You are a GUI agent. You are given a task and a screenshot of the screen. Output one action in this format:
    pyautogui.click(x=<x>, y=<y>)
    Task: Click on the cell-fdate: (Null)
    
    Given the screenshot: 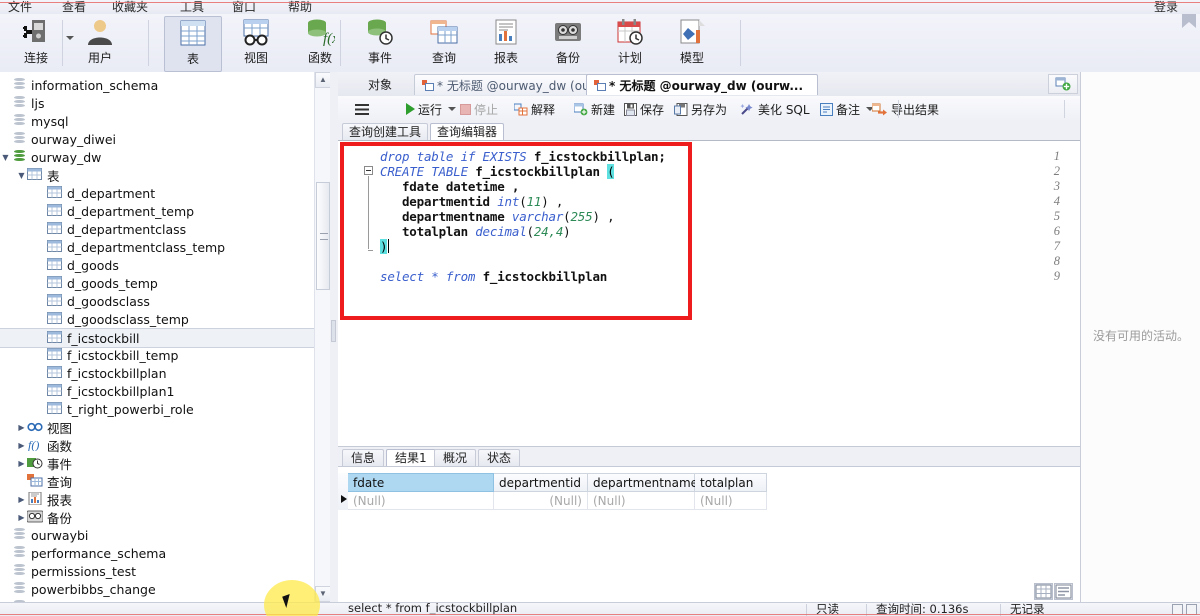 What is the action you would take?
    pyautogui.click(x=421, y=501)
    